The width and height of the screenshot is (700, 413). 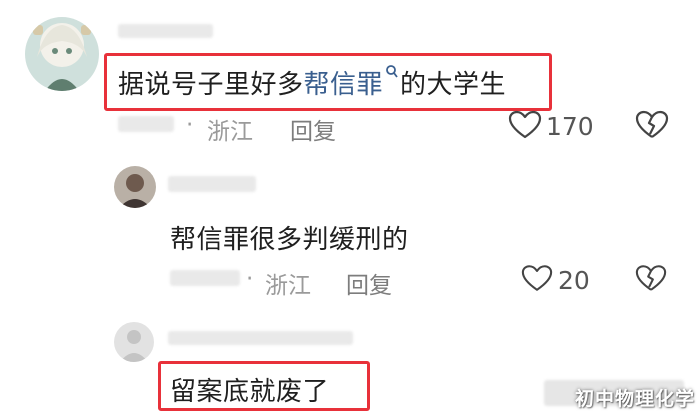 What do you see at coordinates (250, 392) in the screenshot?
I see `comment-text: 留案底就废了` at bounding box center [250, 392].